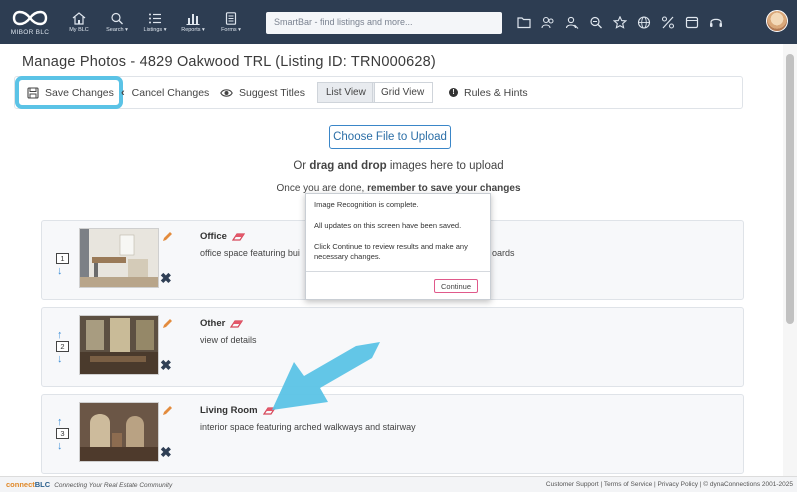 The width and height of the screenshot is (797, 492). I want to click on grid-view-button: Grid View, so click(403, 92).